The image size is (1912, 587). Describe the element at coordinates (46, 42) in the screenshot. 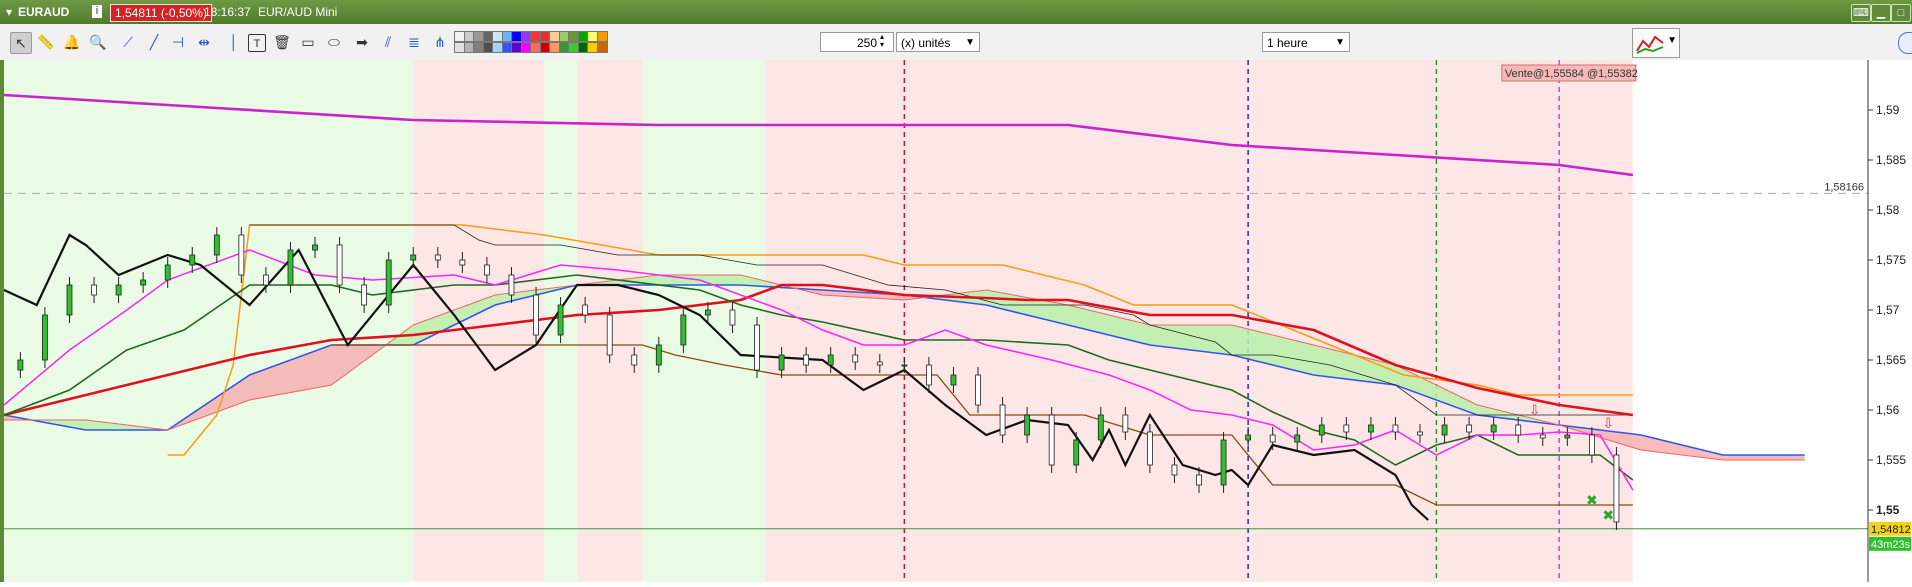

I see `ruler-icon: 📏` at that location.